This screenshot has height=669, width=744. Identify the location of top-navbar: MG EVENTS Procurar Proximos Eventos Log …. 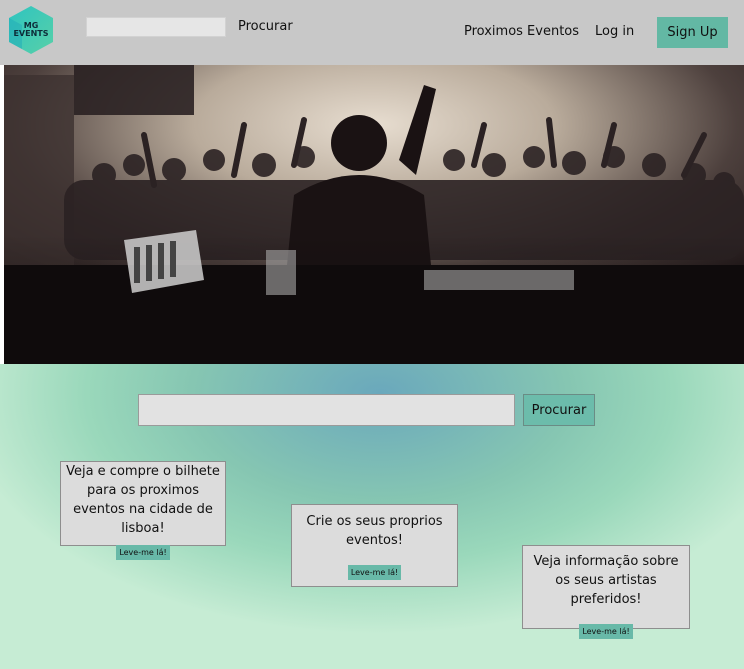
(372, 32).